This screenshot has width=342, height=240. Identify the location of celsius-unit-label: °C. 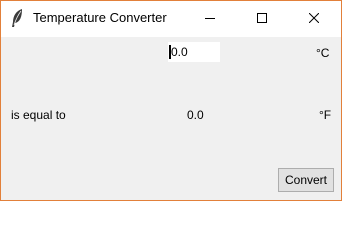
(323, 53).